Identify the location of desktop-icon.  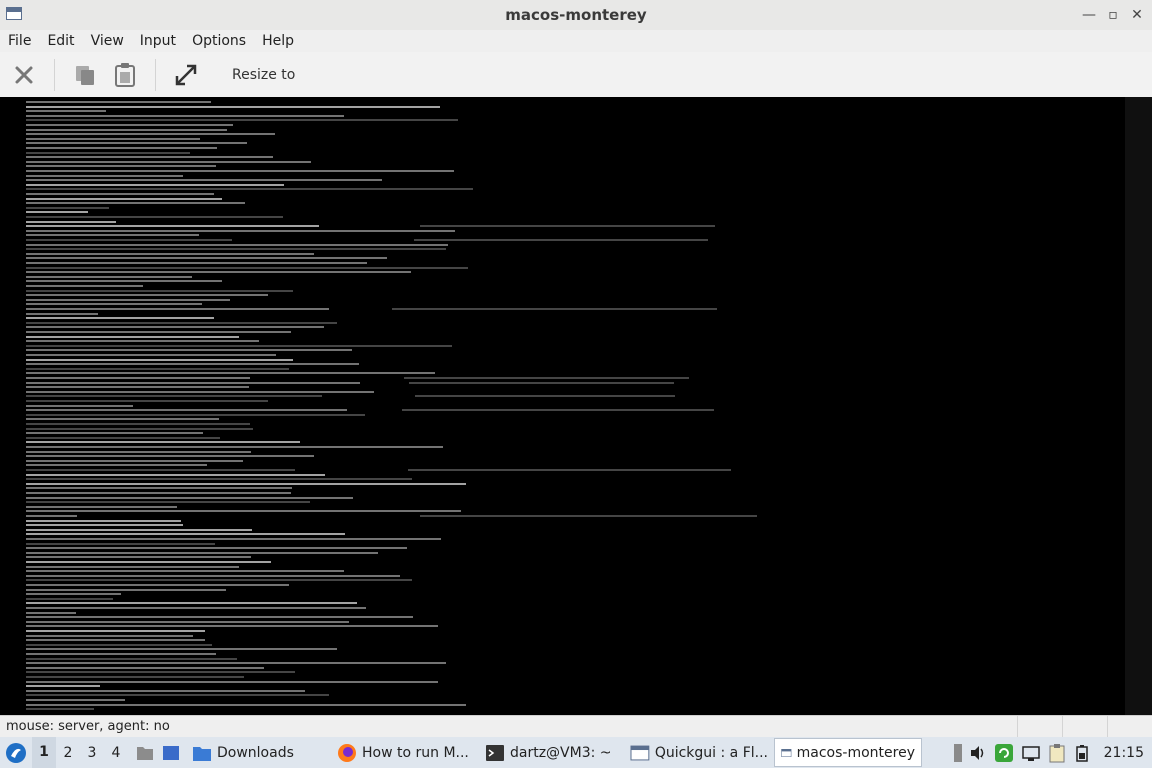
(171, 752).